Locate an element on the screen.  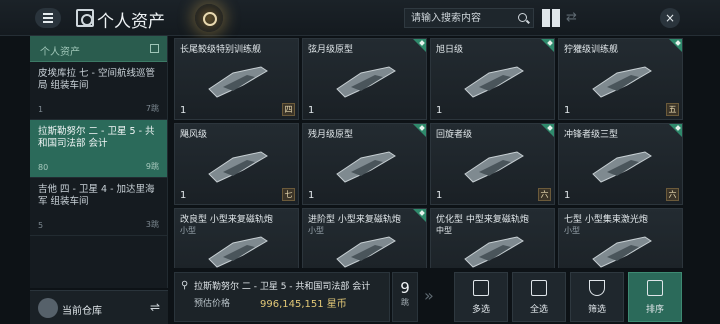
asset-item: 弦月级原型 1 is located at coordinates (364, 79).